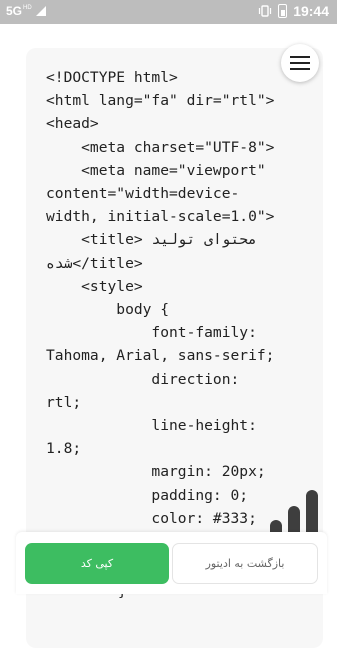 This screenshot has width=337, height=648. What do you see at coordinates (156, 472) in the screenshot?
I see `code-line: margin: 20px;` at bounding box center [156, 472].